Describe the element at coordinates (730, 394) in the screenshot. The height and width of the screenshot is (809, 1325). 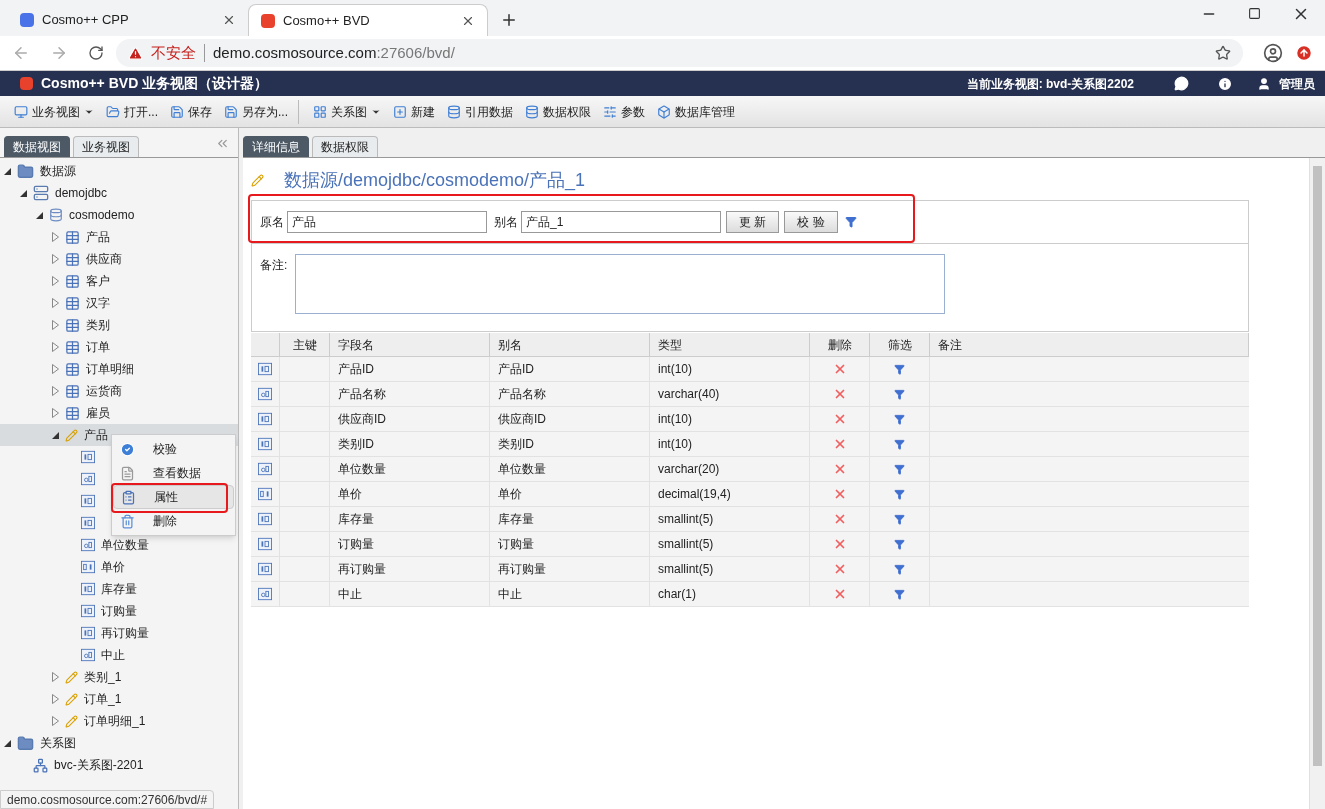
I see `table-cell: varchar(40)` at that location.